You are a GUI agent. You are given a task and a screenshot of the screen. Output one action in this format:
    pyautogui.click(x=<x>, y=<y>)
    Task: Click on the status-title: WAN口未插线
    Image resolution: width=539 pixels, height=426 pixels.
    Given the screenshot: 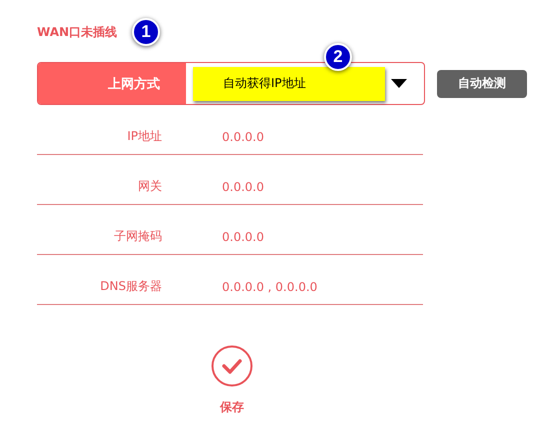 What is the action you would take?
    pyautogui.click(x=77, y=32)
    